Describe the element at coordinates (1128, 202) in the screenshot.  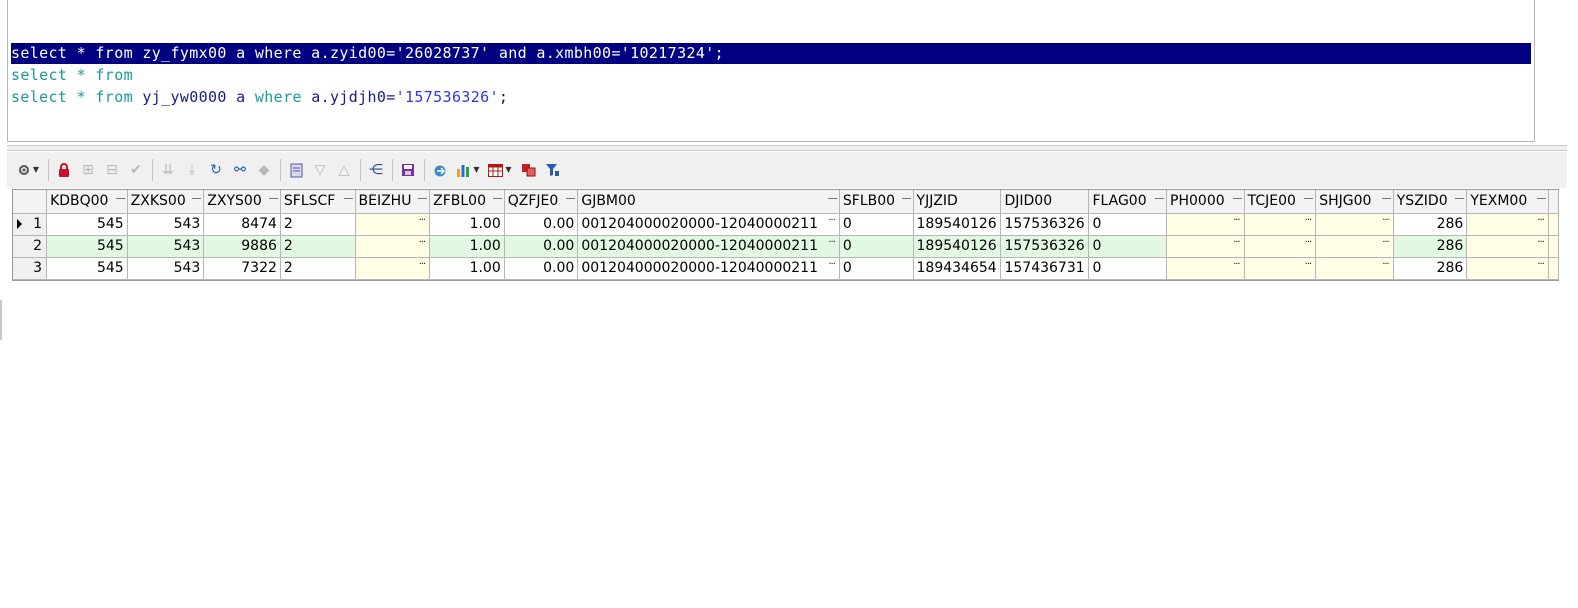
I see `column-header: FLAG00` at that location.